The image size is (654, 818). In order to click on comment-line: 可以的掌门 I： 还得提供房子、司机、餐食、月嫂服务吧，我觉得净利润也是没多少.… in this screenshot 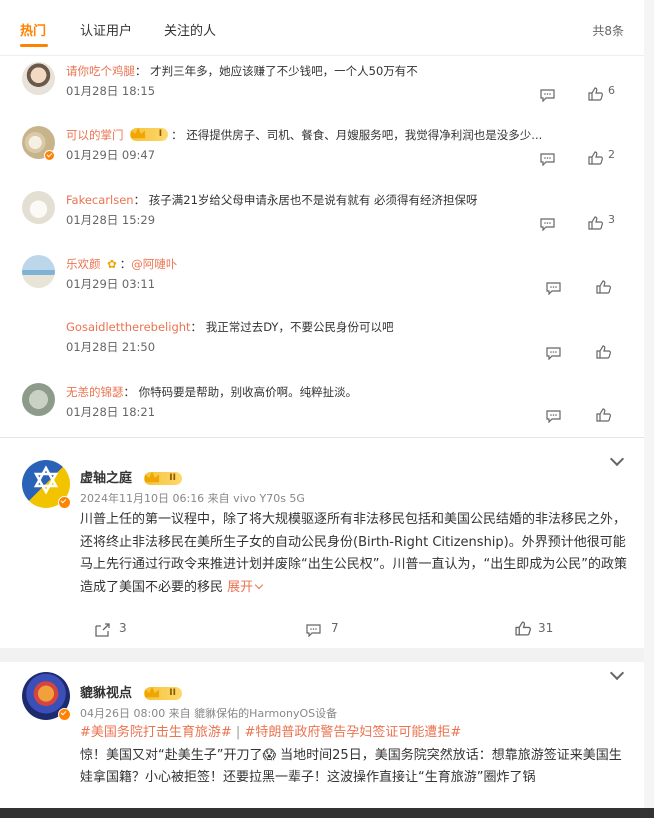, I will do `click(304, 135)`.